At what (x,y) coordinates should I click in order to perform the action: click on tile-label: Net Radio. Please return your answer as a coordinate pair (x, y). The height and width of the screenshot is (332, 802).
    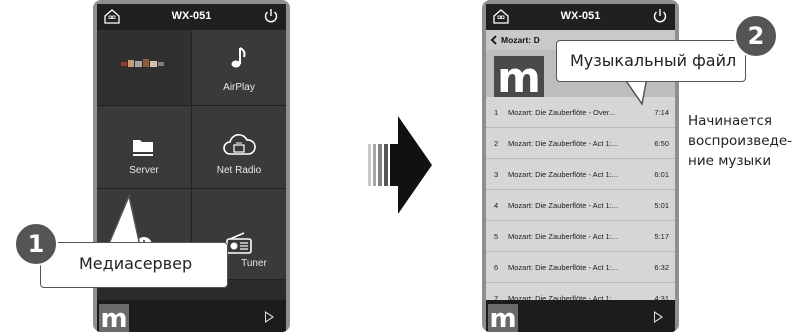
    Looking at the image, I should click on (239, 170).